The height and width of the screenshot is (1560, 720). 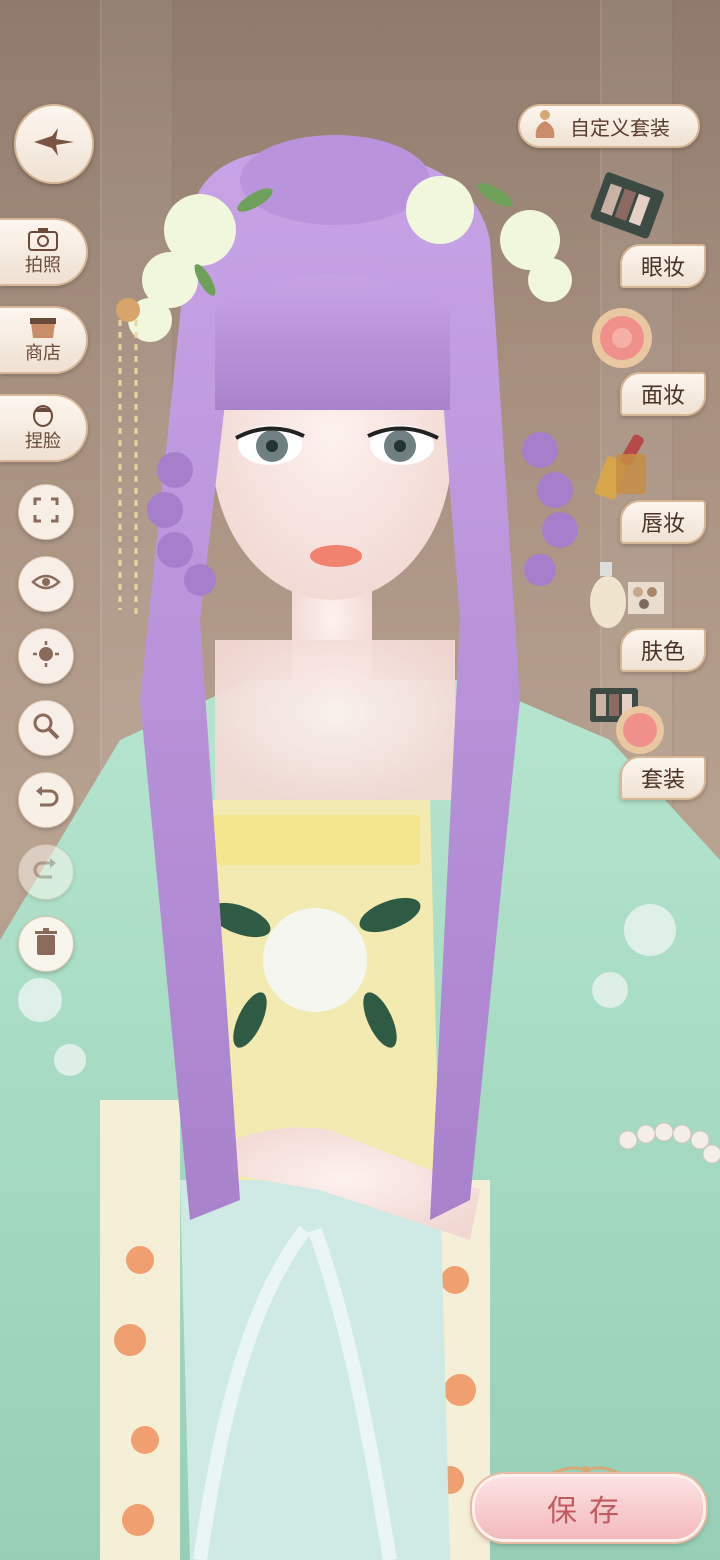 I want to click on lipstick-icon, so click(x=623, y=464).